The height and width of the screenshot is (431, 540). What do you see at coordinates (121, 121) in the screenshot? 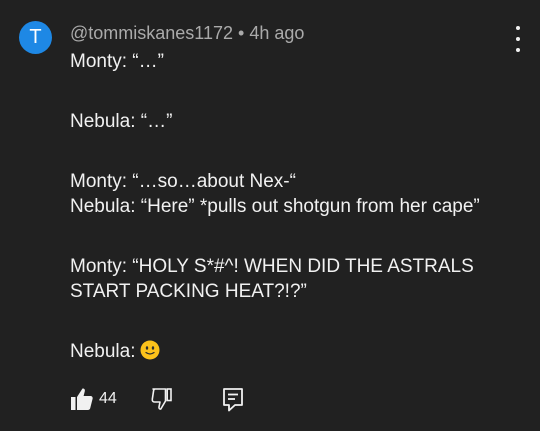
I see `comment-line: Nebula: “…”` at bounding box center [121, 121].